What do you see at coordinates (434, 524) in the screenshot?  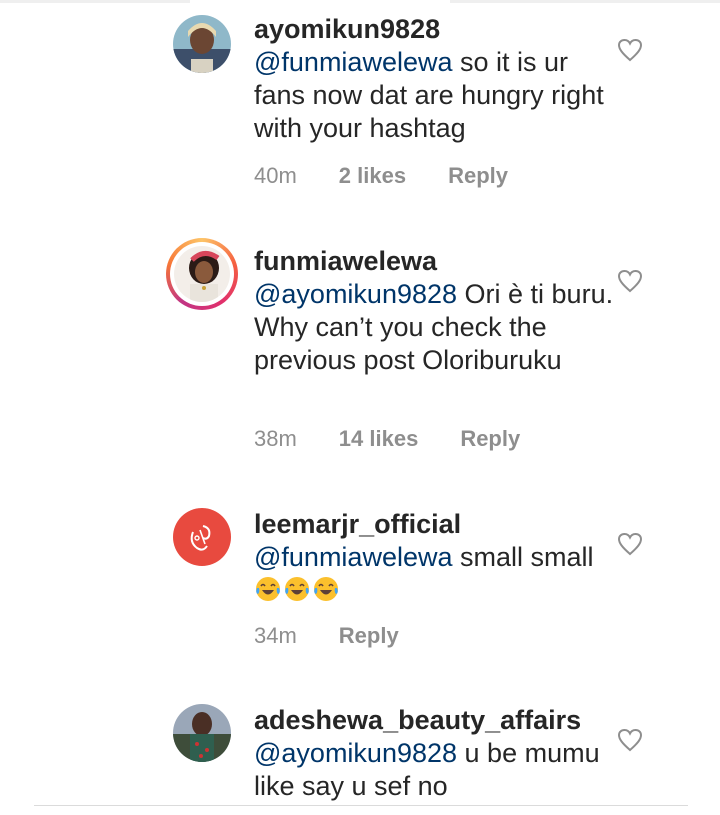 I see `comment-username: leemarjr_official` at bounding box center [434, 524].